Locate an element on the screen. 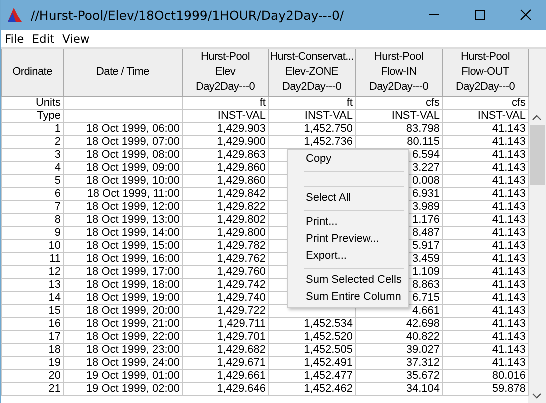 Image resolution: width=546 pixels, height=403 pixels. menu-item: View is located at coordinates (76, 39).